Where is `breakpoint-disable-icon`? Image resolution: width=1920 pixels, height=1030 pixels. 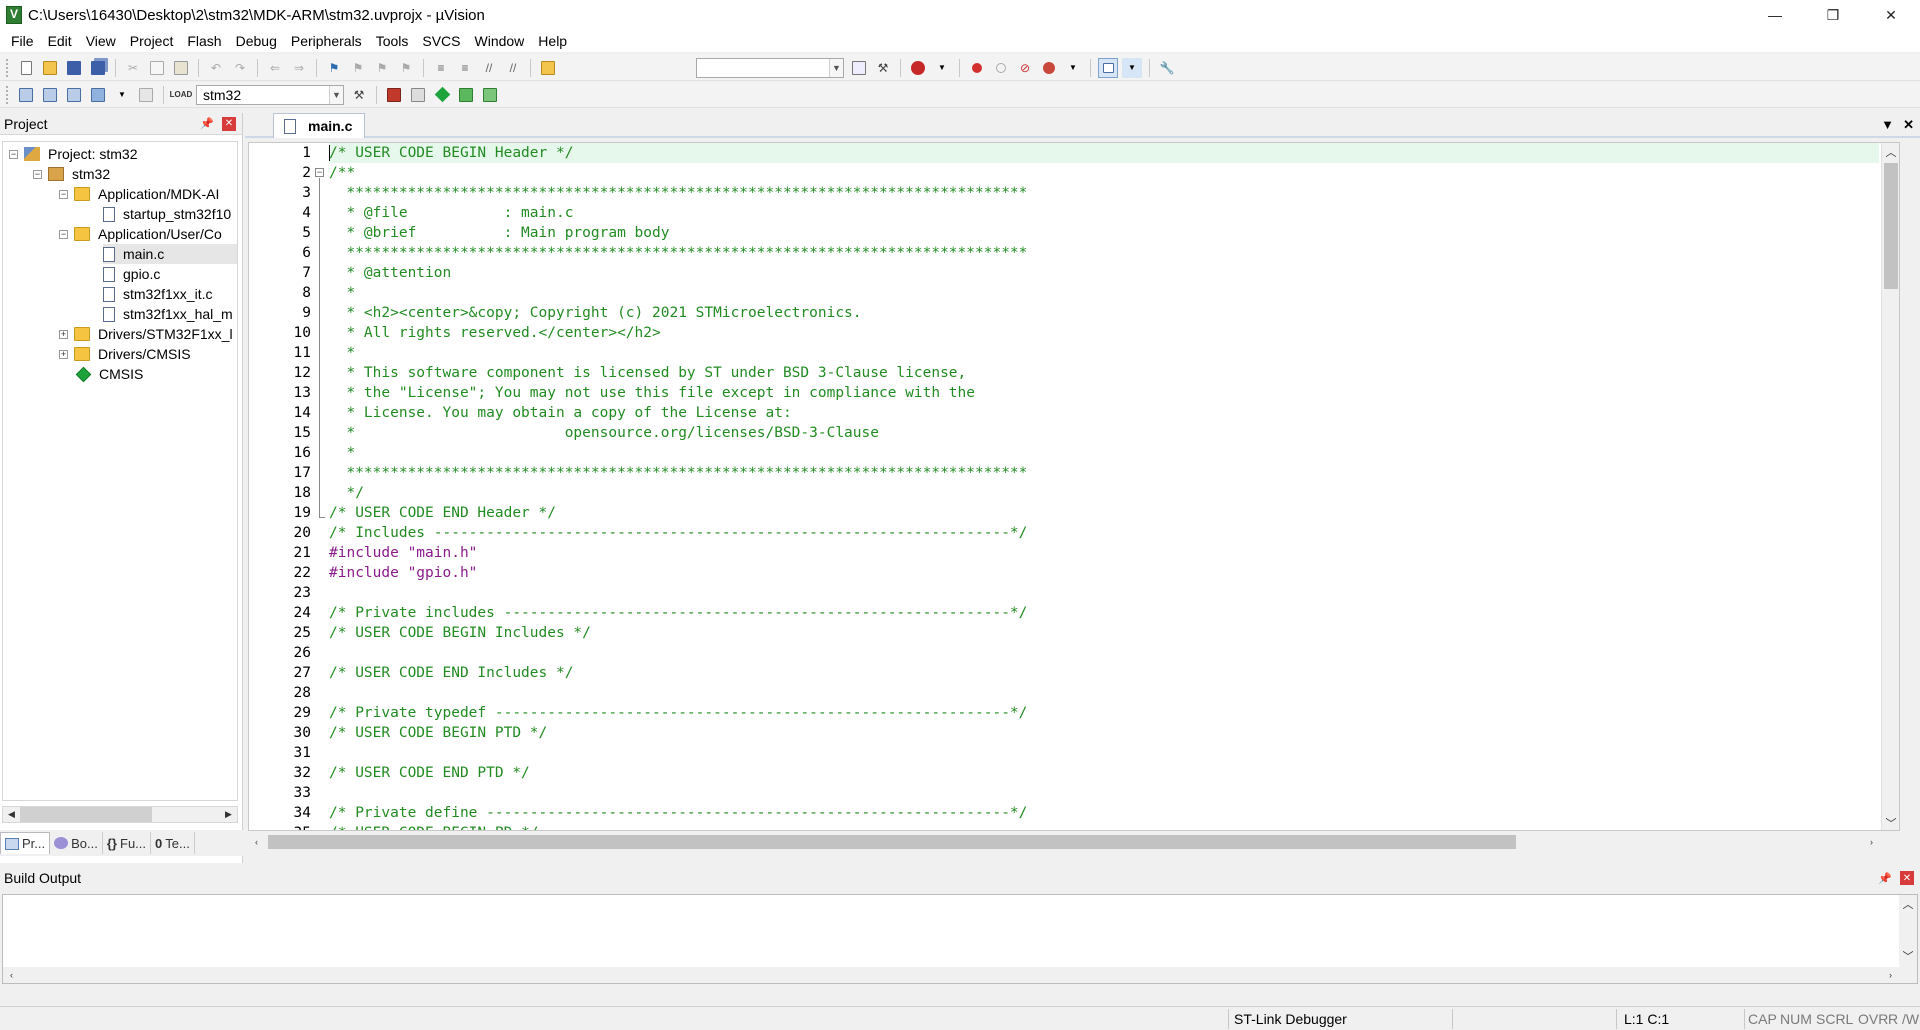 breakpoint-disable-icon is located at coordinates (1001, 68).